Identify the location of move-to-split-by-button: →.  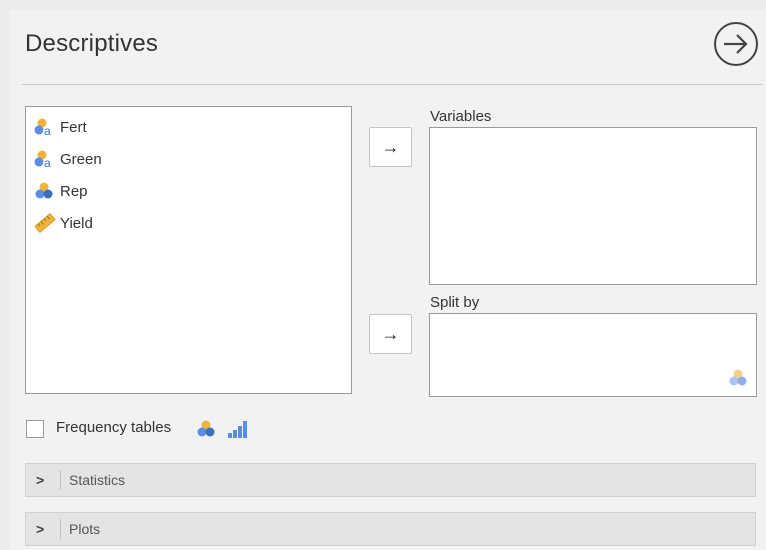
(390, 334).